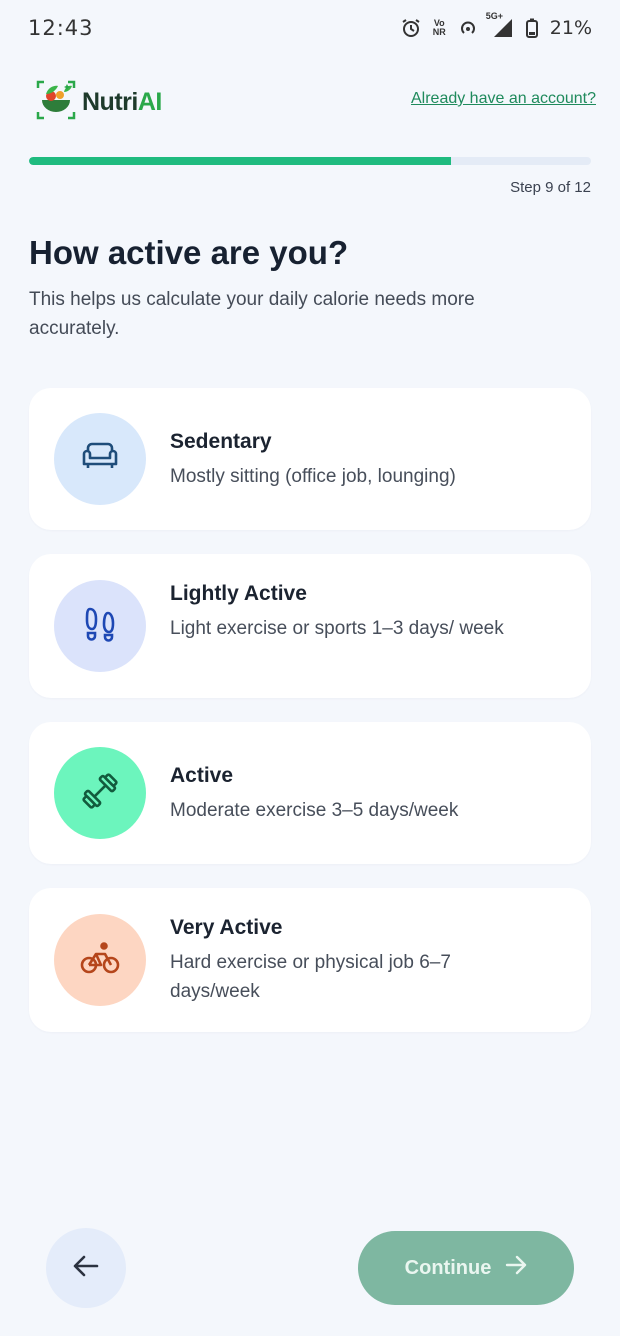 This screenshot has width=620, height=1336. I want to click on logo-wordmark: NutriAI, so click(122, 102).